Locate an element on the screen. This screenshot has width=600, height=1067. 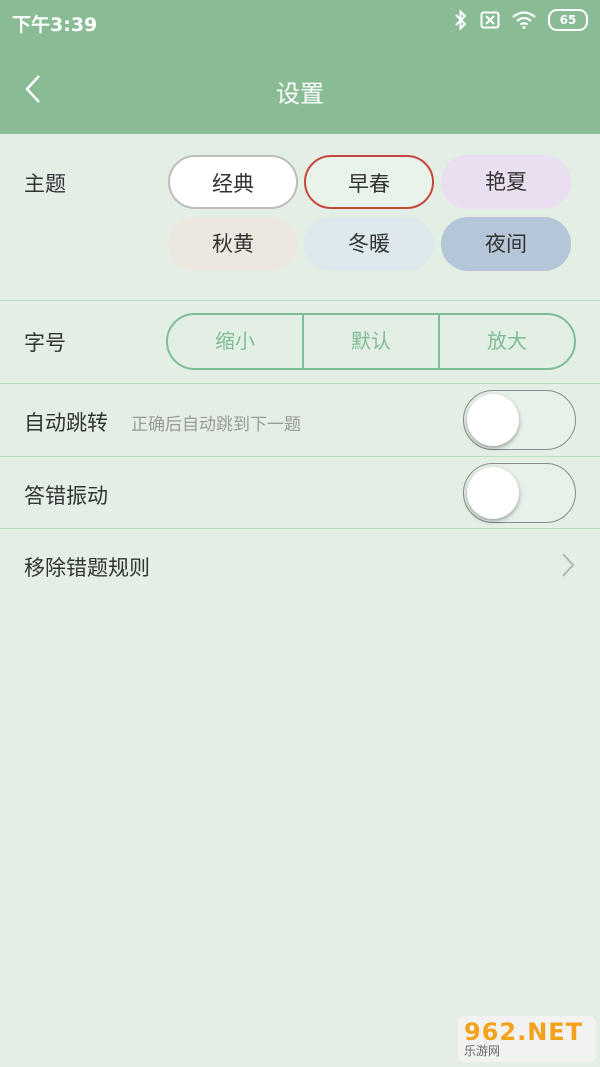
no-sim-icon is located at coordinates (490, 20).